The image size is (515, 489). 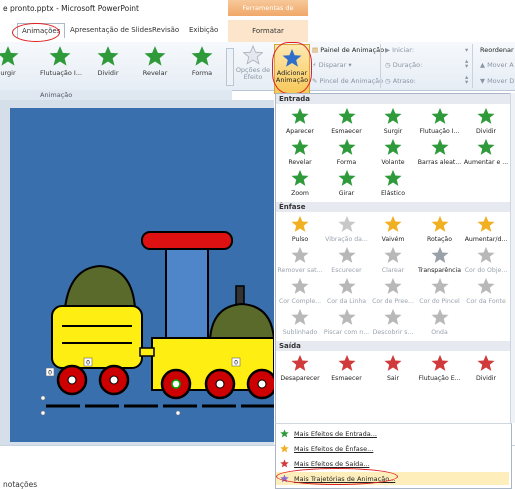 I want to click on trigger-button: ⚡ Disparar ▾, so click(x=332, y=65).